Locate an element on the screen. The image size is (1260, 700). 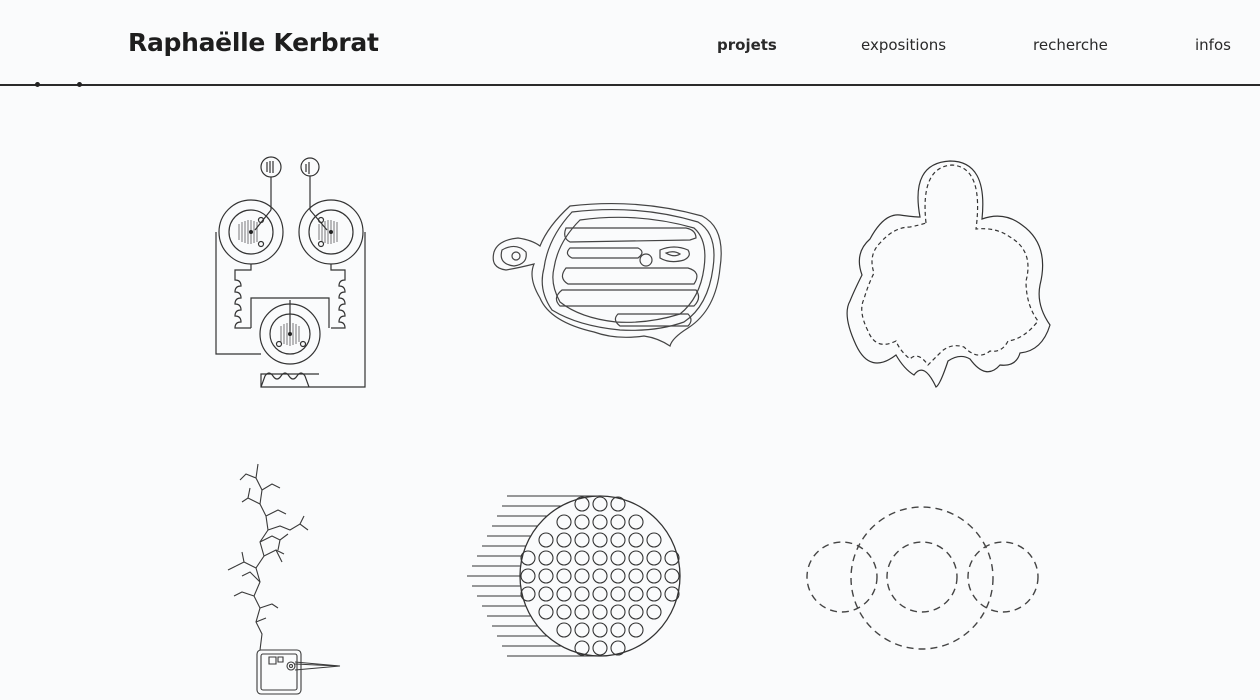
contour-blob-drawing-icon is located at coordinates (608, 273).